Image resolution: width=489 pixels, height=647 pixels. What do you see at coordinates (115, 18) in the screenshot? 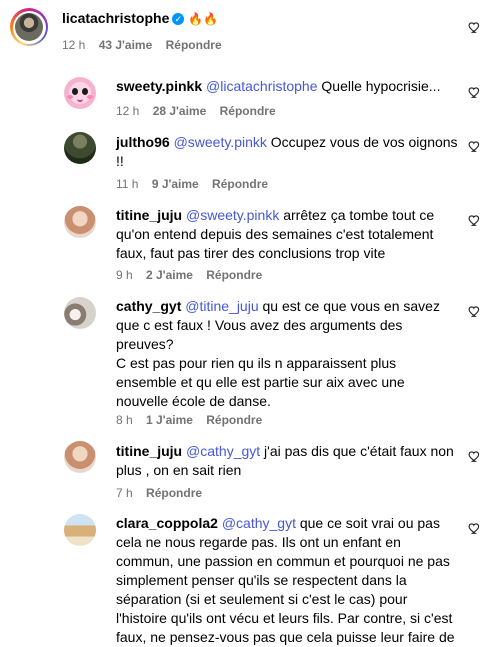
I see `username: licatachristophe` at bounding box center [115, 18].